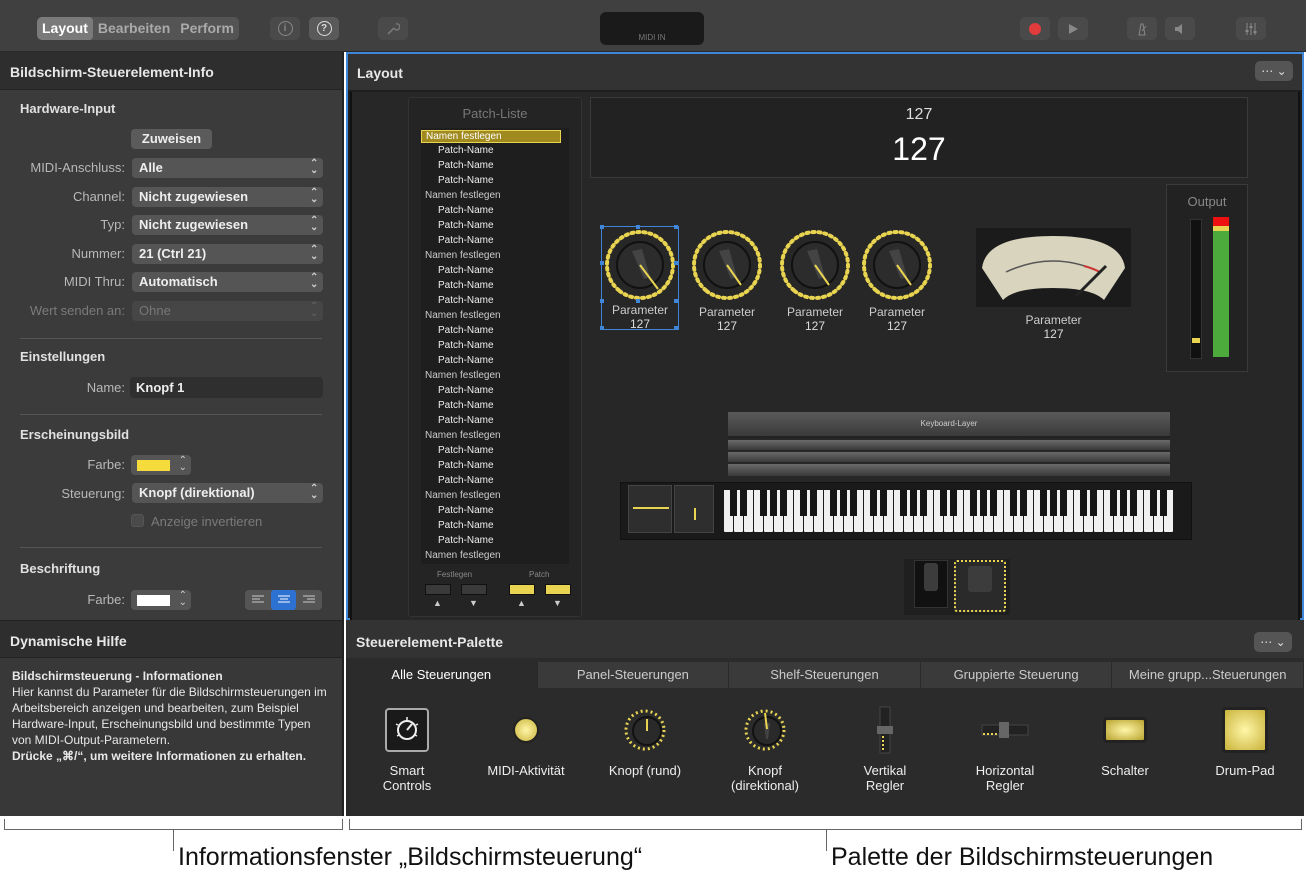 The image size is (1306, 880). Describe the element at coordinates (1017, 675) in the screenshot. I see `tab-grouped-controls: Gruppierte Steuerung` at that location.